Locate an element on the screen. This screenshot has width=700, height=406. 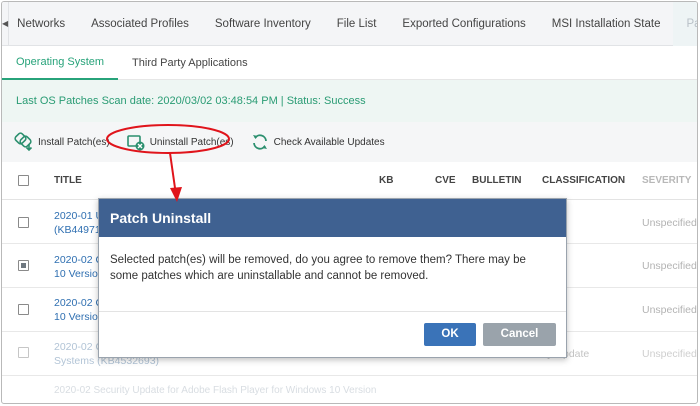
column-title: TITLE is located at coordinates (68, 181).